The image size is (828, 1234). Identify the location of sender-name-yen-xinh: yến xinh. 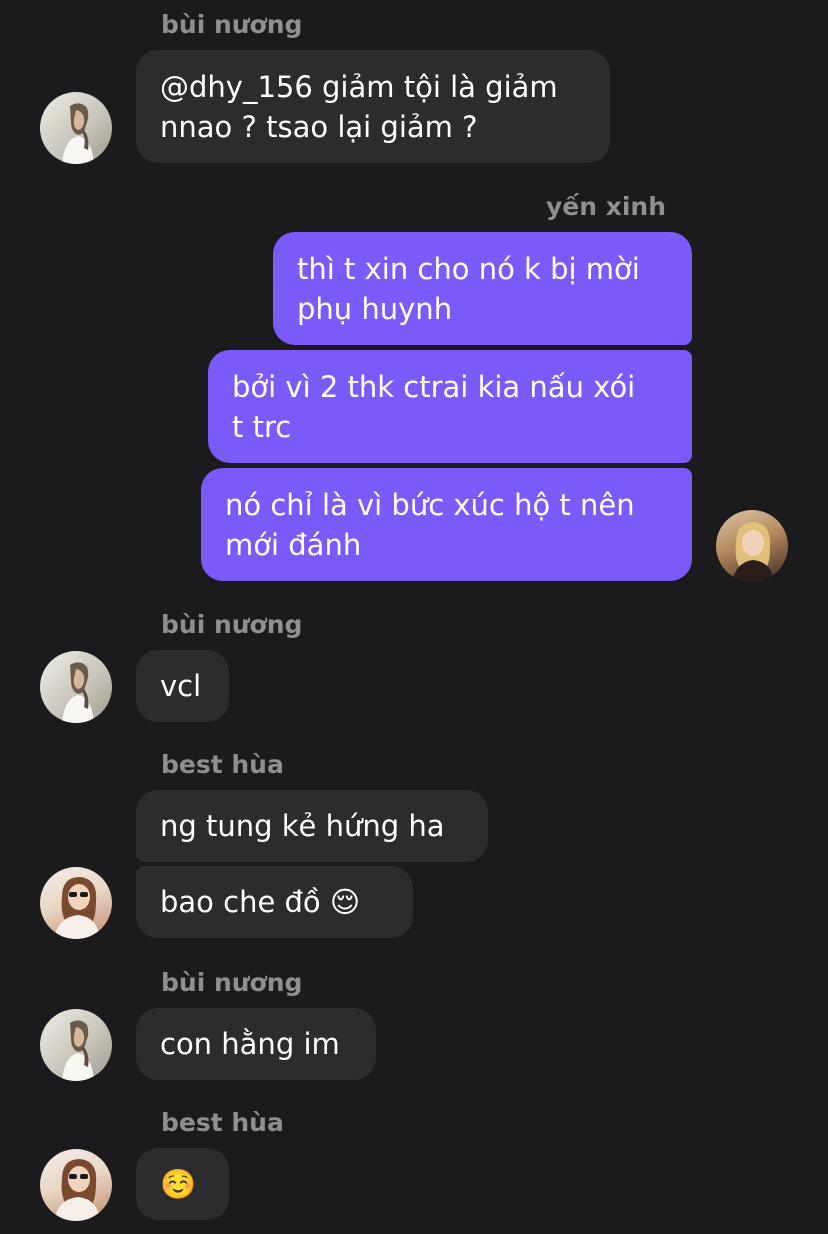
(605, 206).